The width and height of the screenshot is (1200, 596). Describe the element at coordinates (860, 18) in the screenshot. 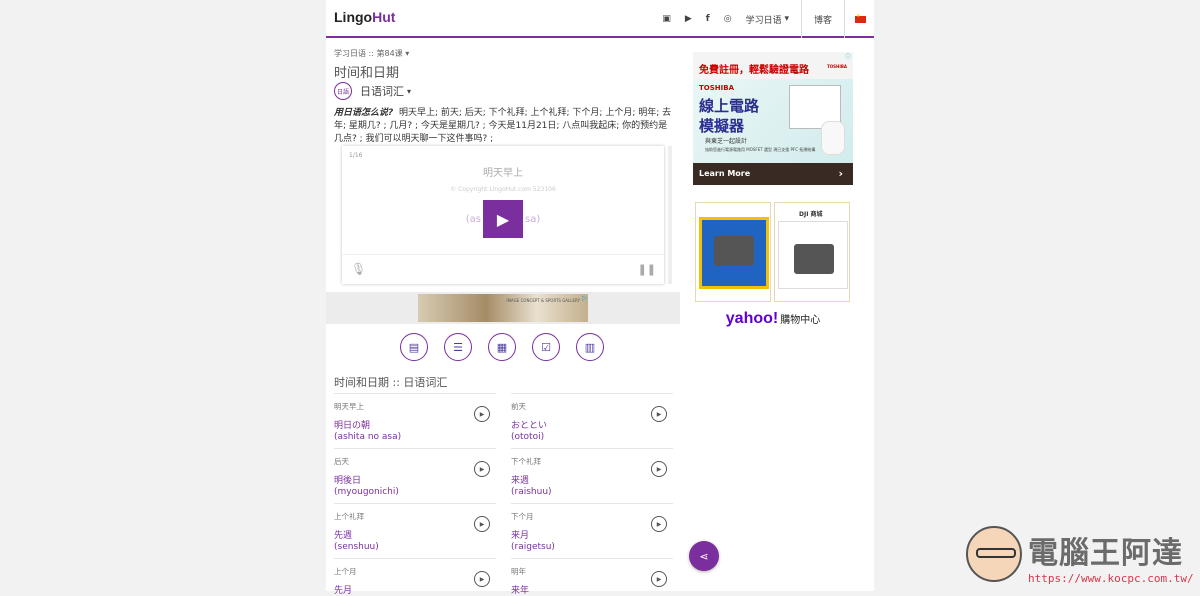

I see `china-flag-icon` at that location.